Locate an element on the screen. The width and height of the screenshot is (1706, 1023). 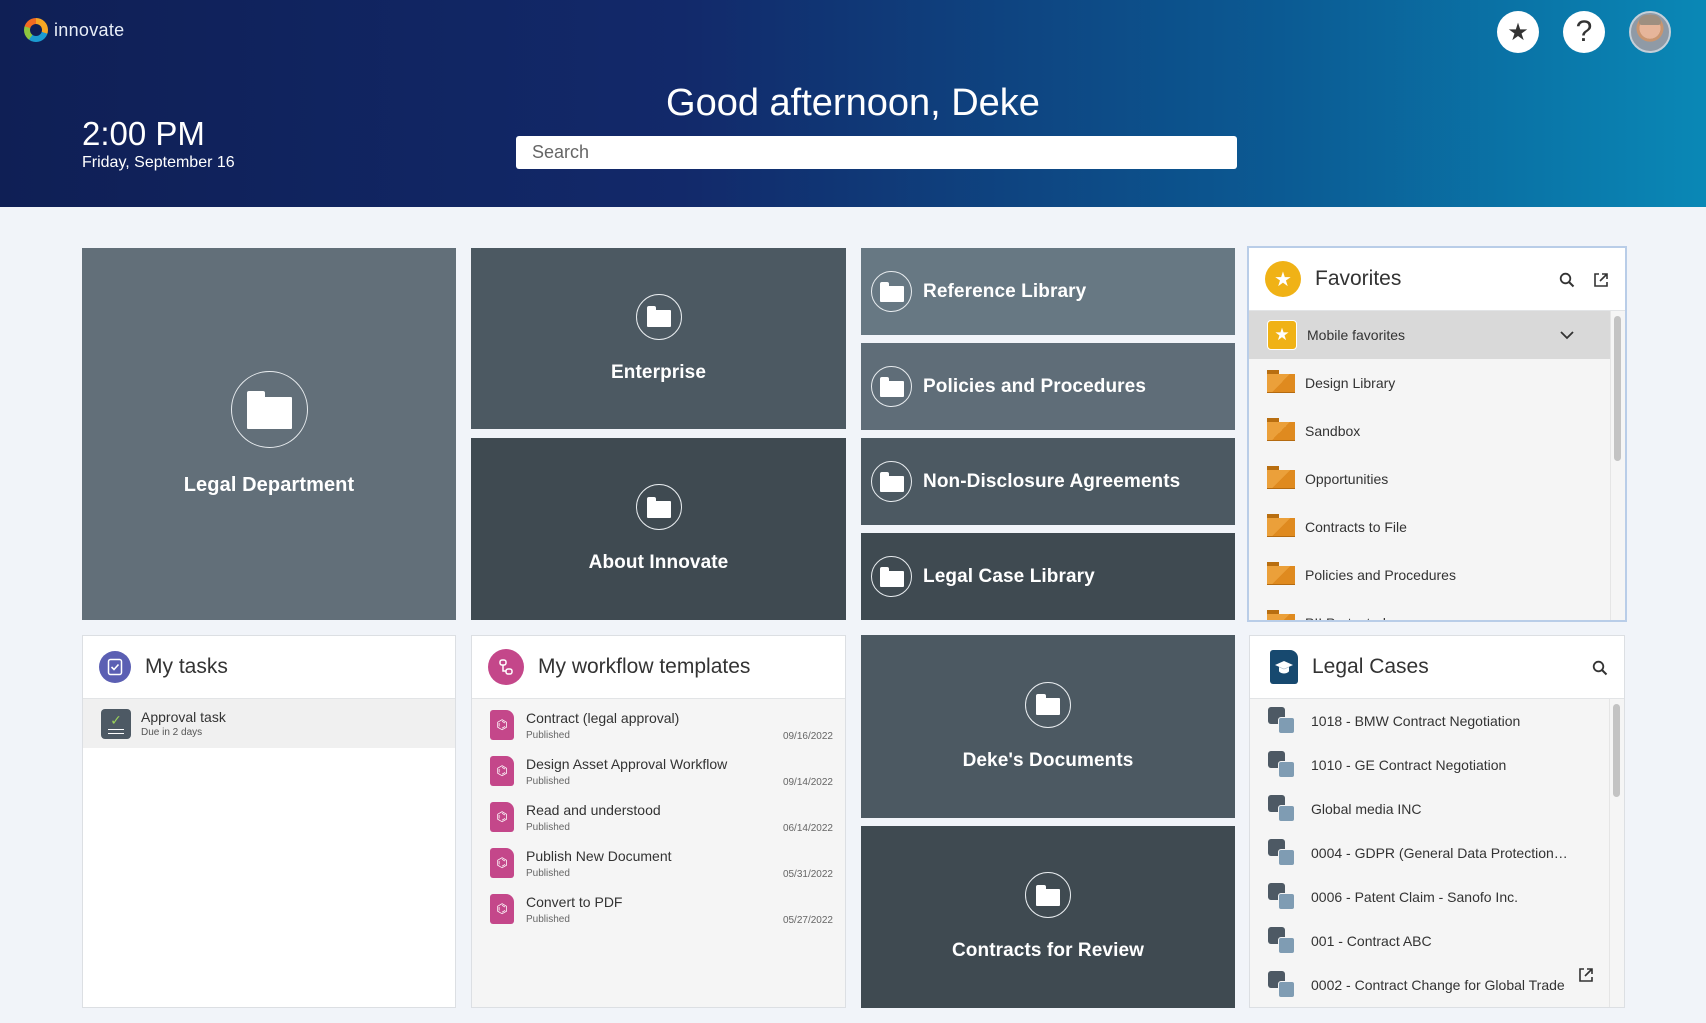
list-item: Design Library is located at coordinates (1437, 383).